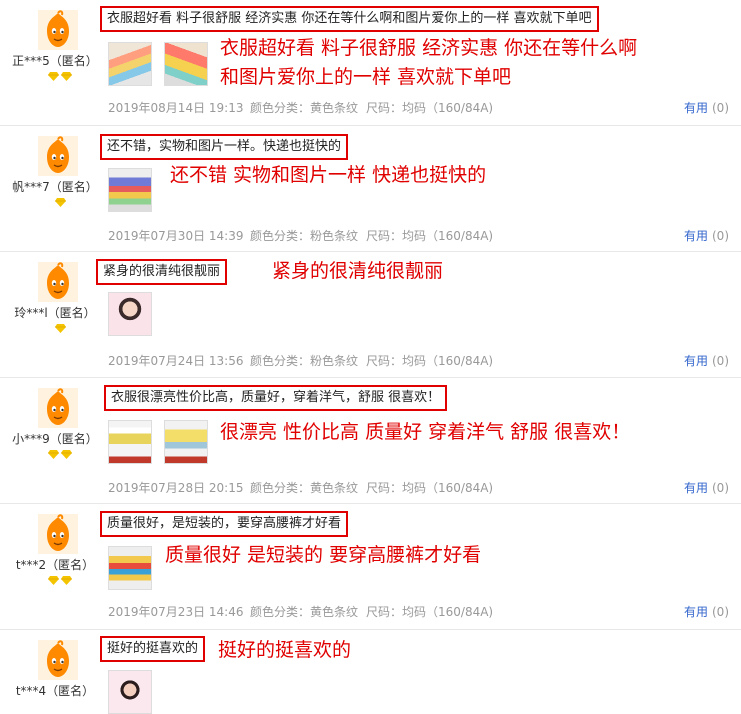 This screenshot has height=714, width=741. I want to click on annotation-line: 挺好的挺喜欢的, so click(285, 650).